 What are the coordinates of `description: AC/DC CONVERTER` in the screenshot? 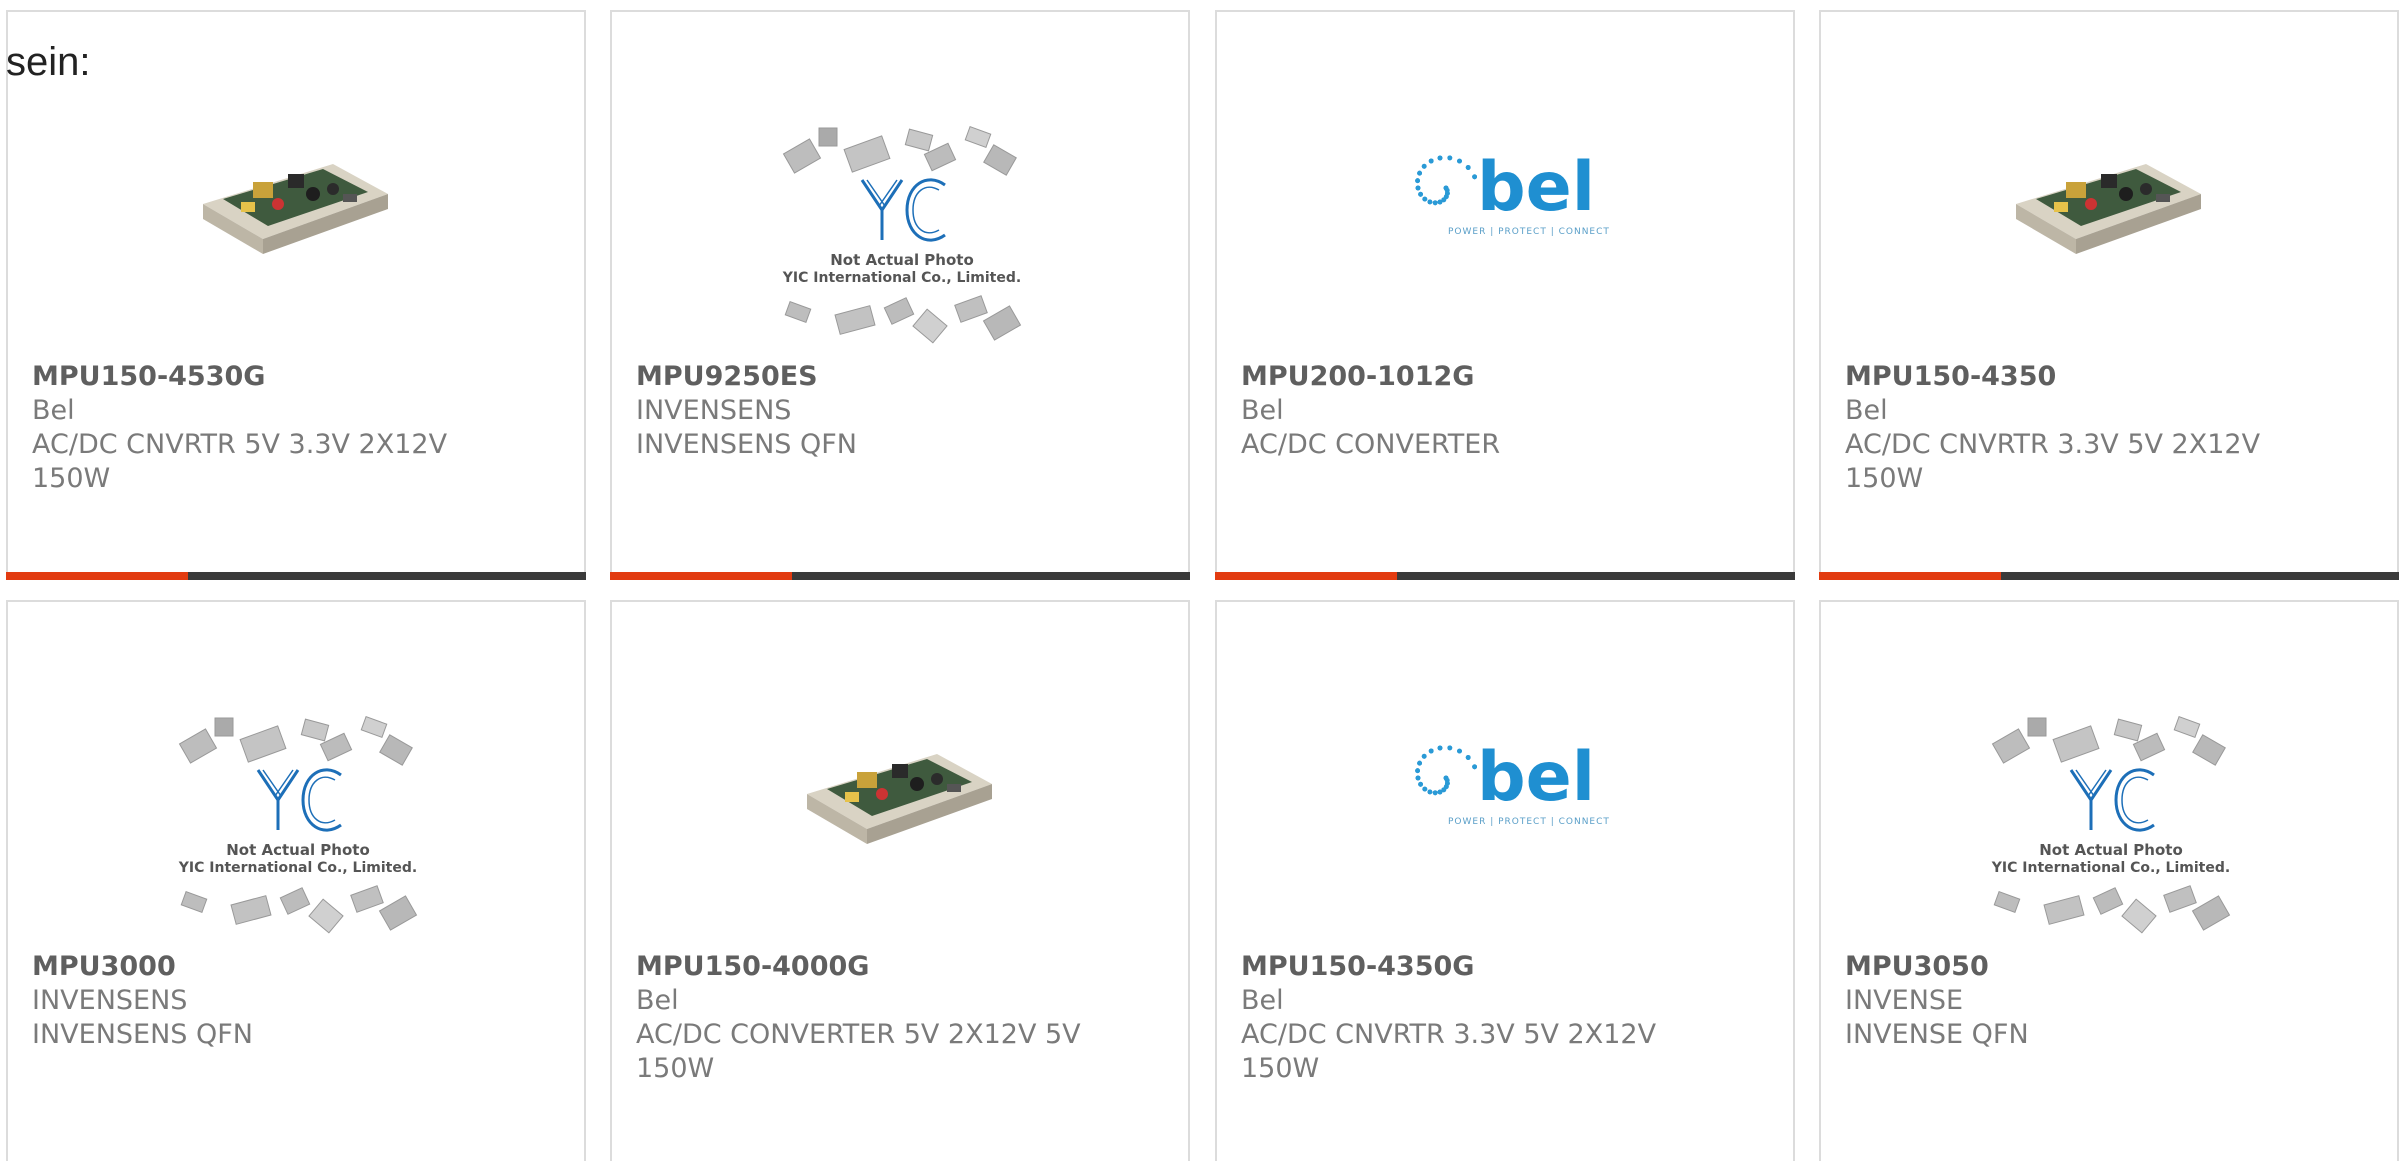 It's located at (1371, 444).